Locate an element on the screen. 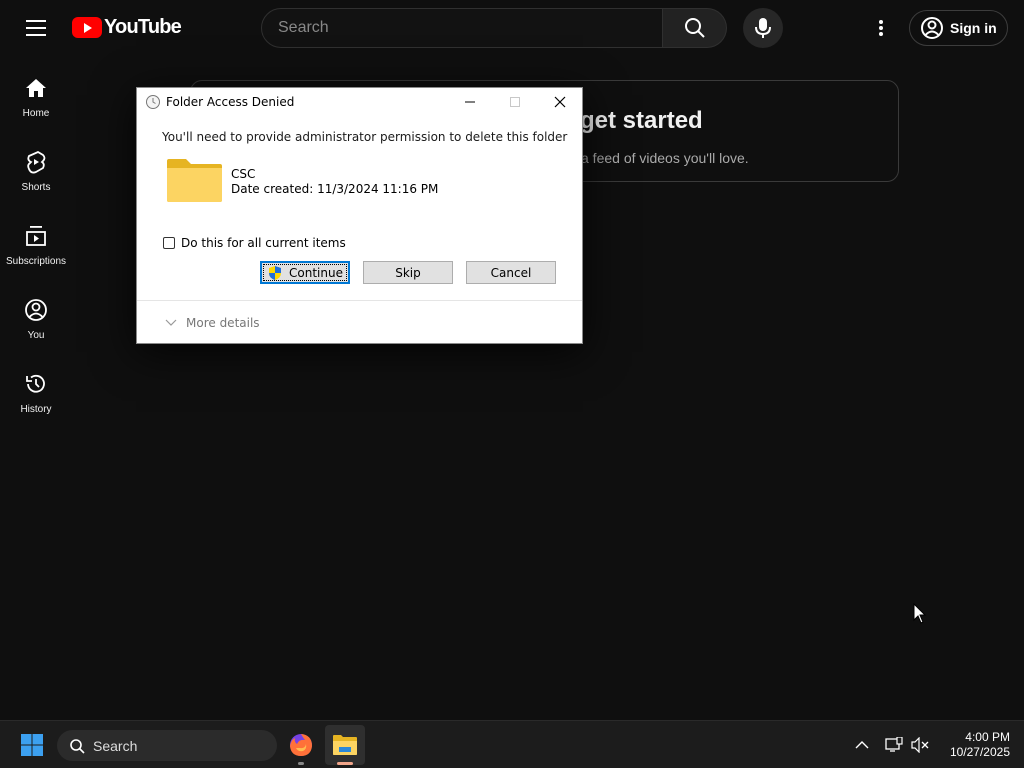 This screenshot has height=768, width=1024. home-icon is located at coordinates (36, 88).